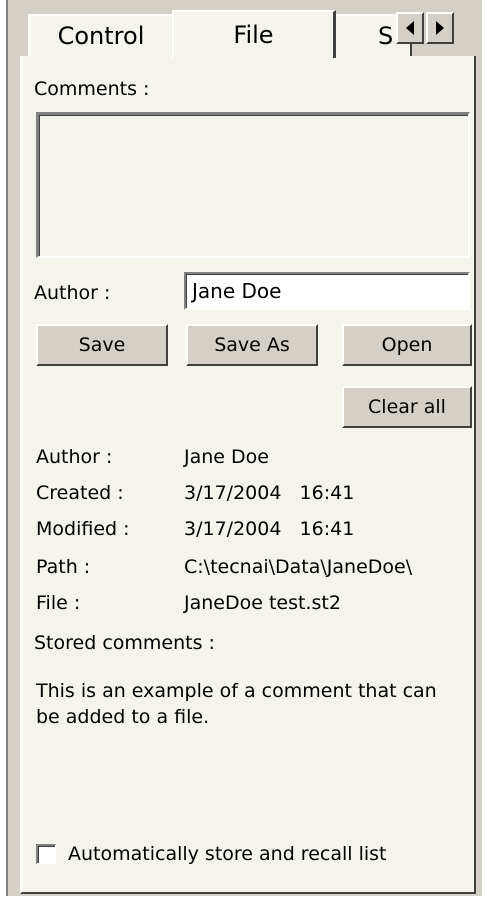 The image size is (486, 900). Describe the element at coordinates (80, 493) in the screenshot. I see `info-key: Created :` at that location.